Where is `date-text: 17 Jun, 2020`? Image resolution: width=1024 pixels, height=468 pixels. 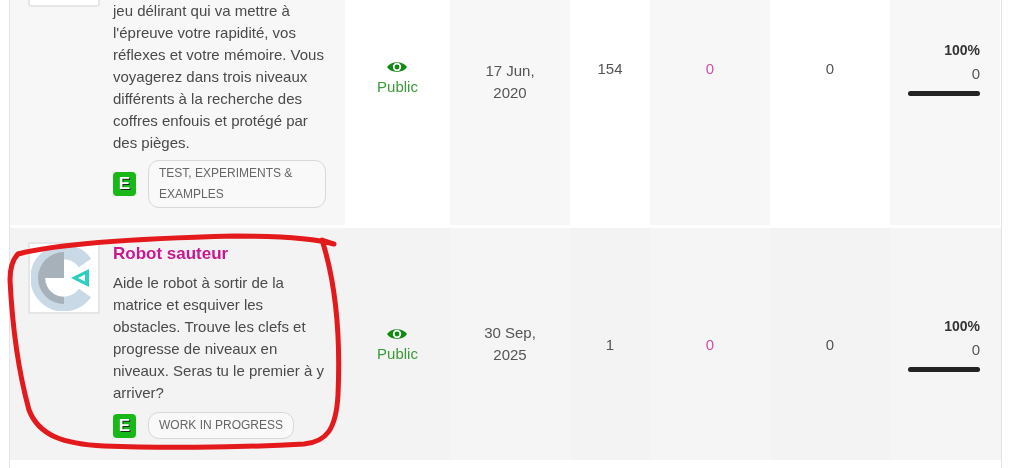
date-text: 17 Jun, 2020 is located at coordinates (510, 82).